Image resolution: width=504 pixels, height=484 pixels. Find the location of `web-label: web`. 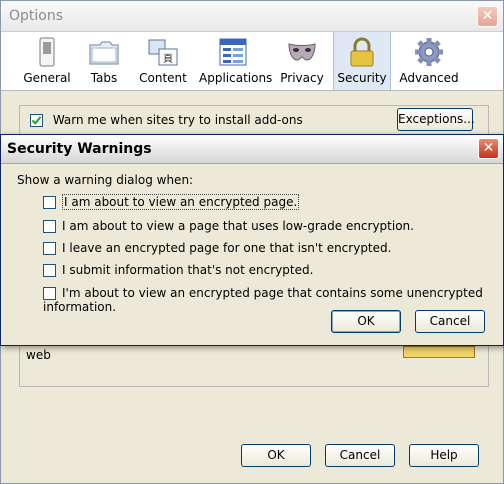

web-label: web is located at coordinates (38, 355).